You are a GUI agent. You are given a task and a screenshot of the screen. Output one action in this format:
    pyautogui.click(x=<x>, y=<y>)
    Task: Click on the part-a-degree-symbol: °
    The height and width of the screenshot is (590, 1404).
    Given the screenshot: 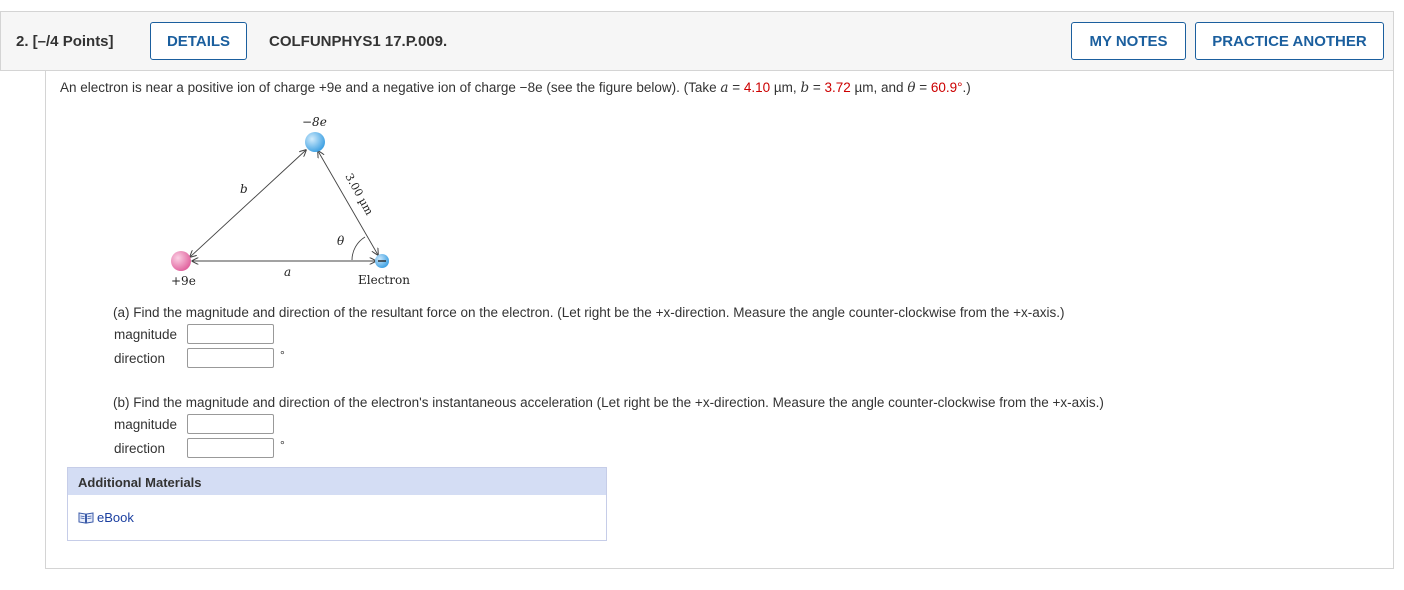 What is the action you would take?
    pyautogui.click(x=282, y=355)
    